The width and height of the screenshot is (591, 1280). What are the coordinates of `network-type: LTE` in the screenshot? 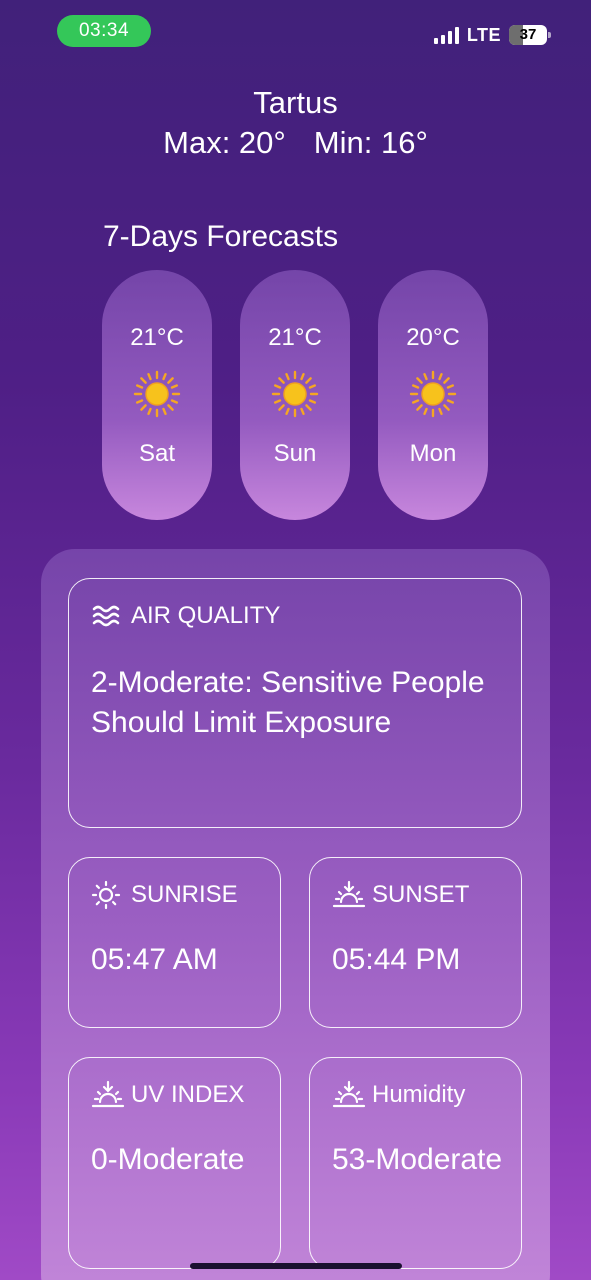 It's located at (483, 34).